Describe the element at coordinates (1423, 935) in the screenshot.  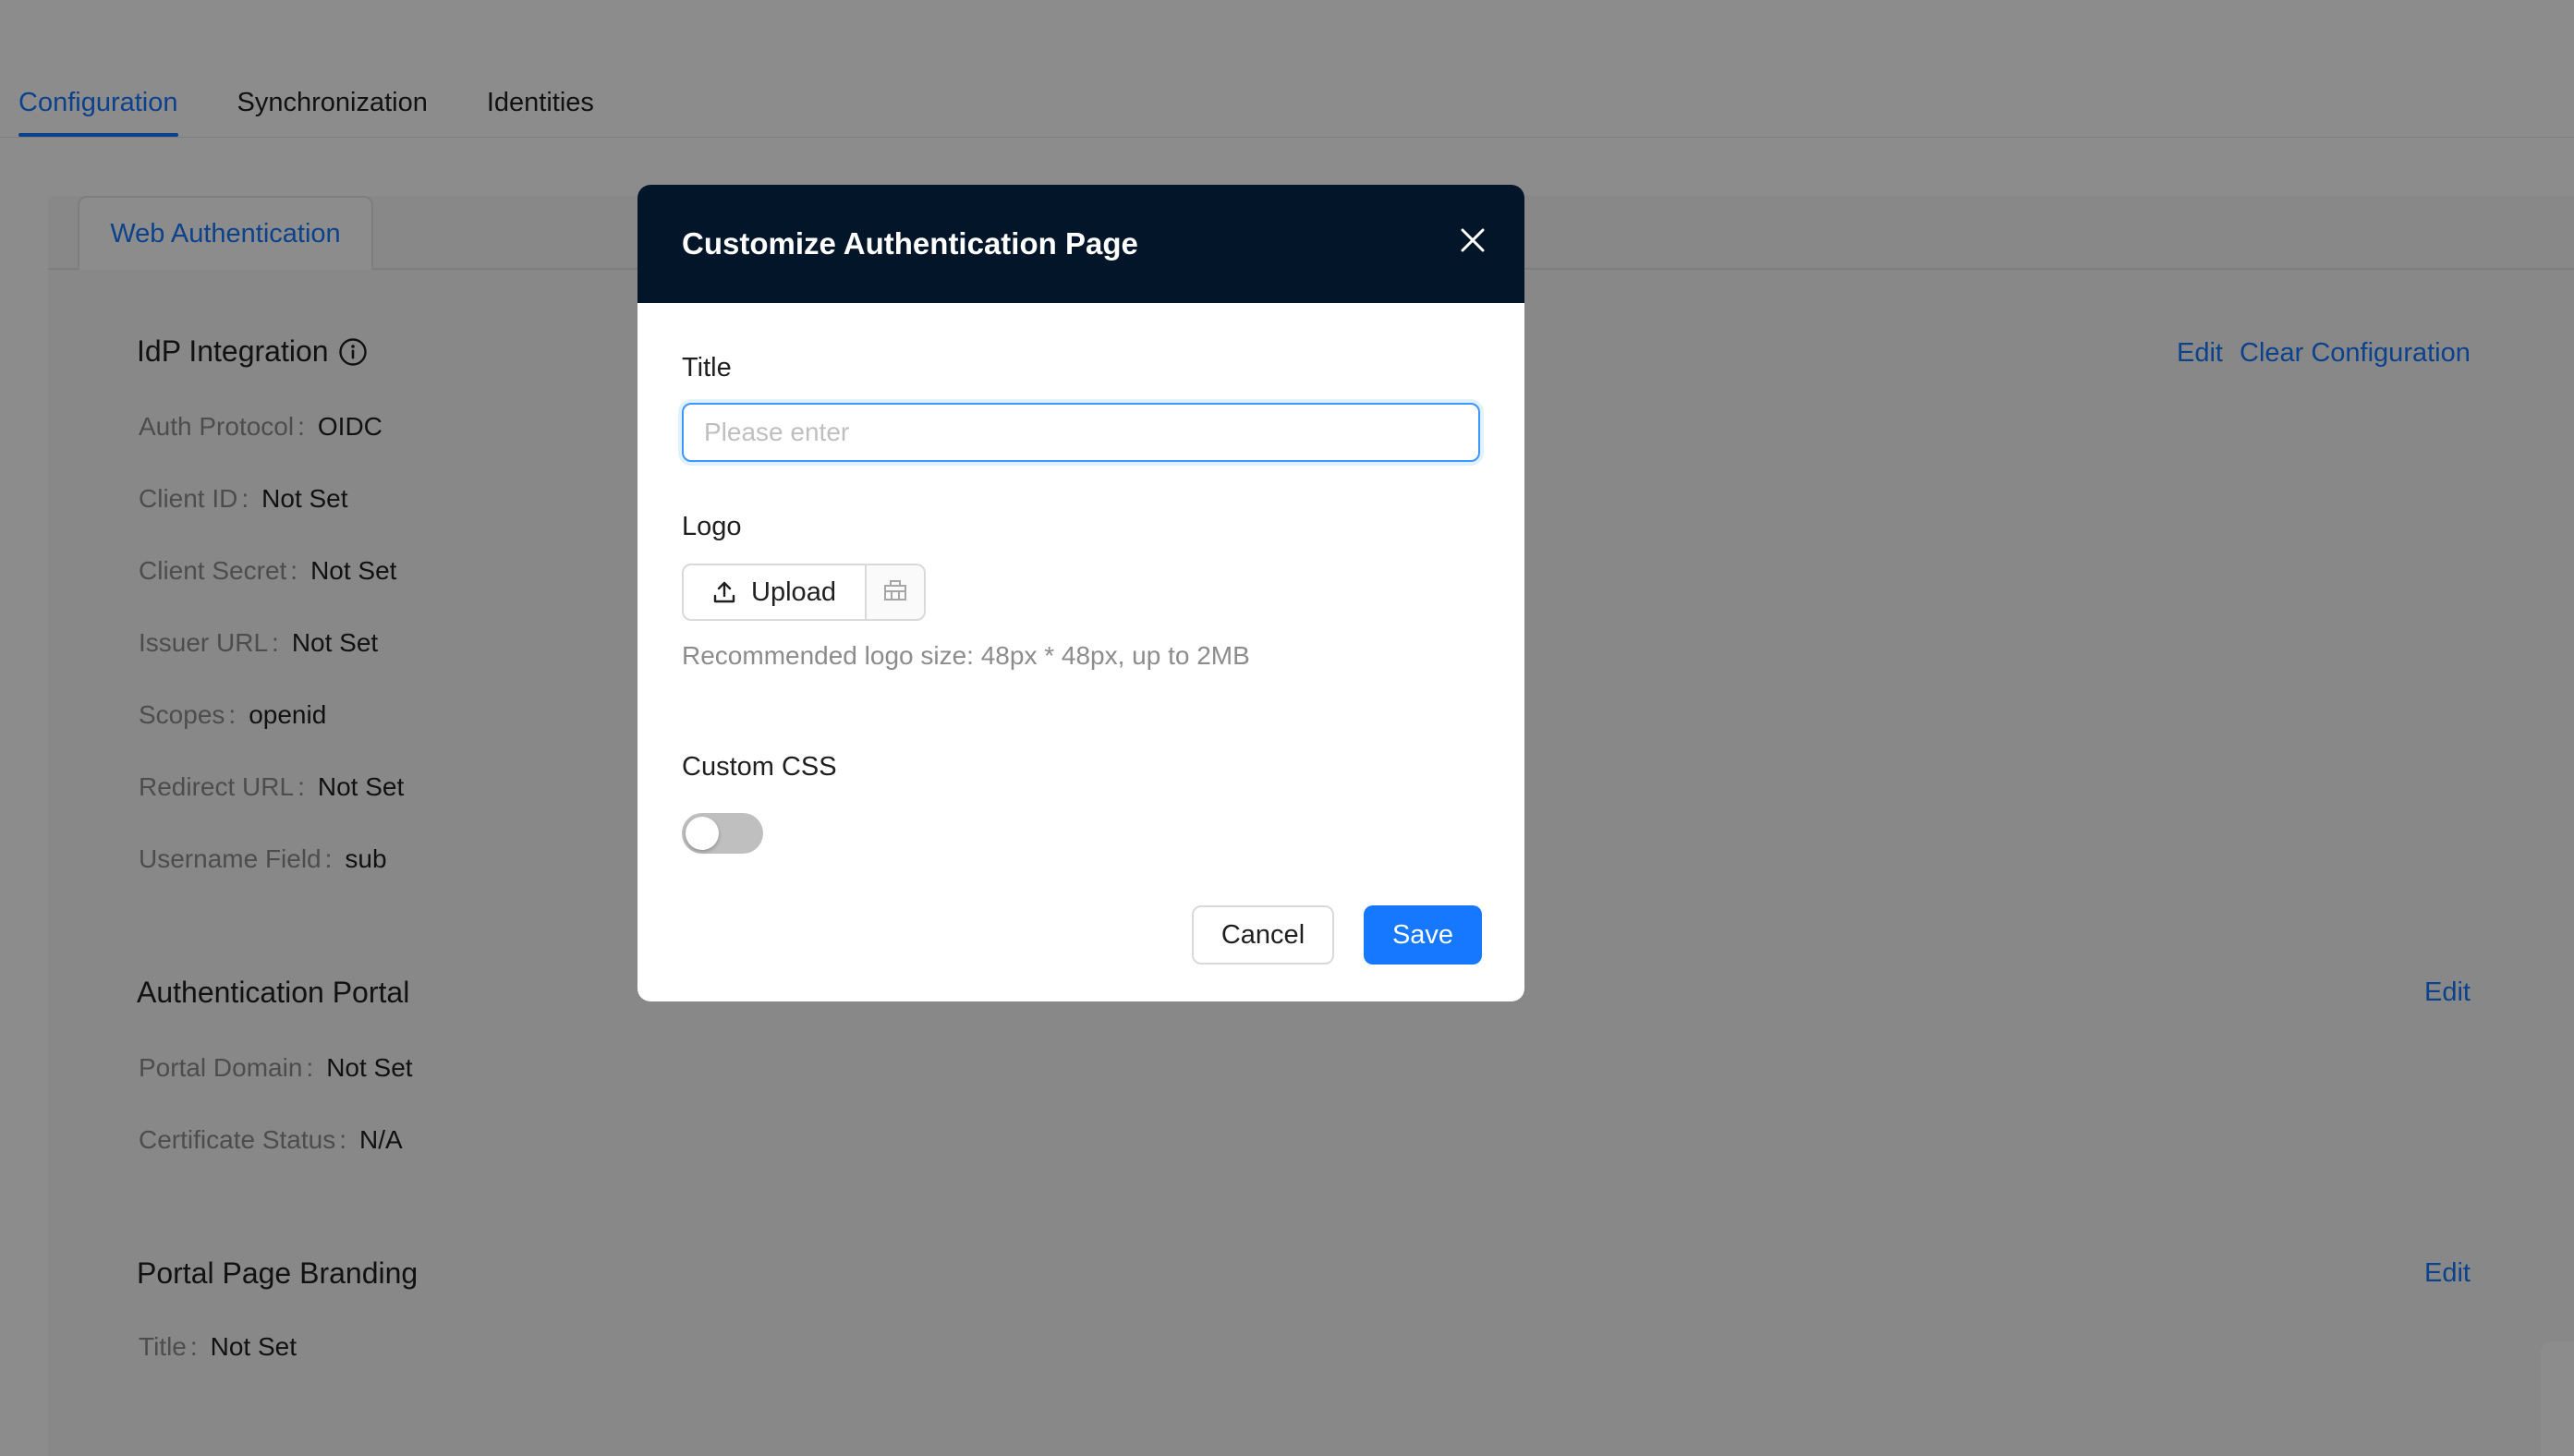
I see `save-button: Save` at that location.